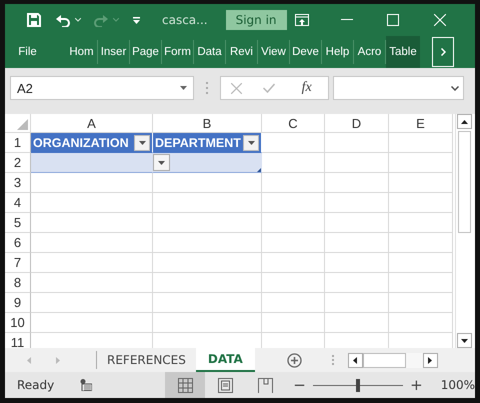  What do you see at coordinates (185, 385) in the screenshot?
I see `view-button` at bounding box center [185, 385].